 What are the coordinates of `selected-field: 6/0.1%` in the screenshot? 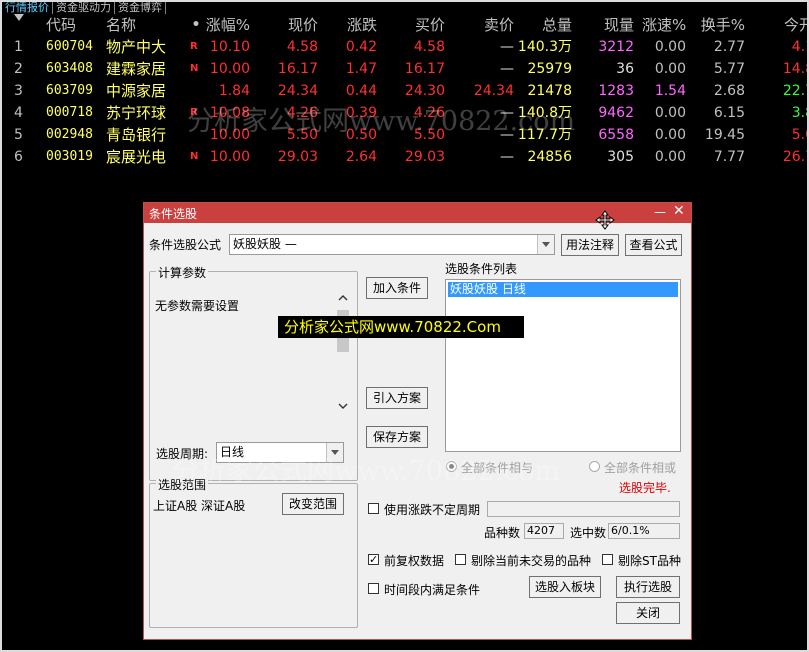 It's located at (644, 531).